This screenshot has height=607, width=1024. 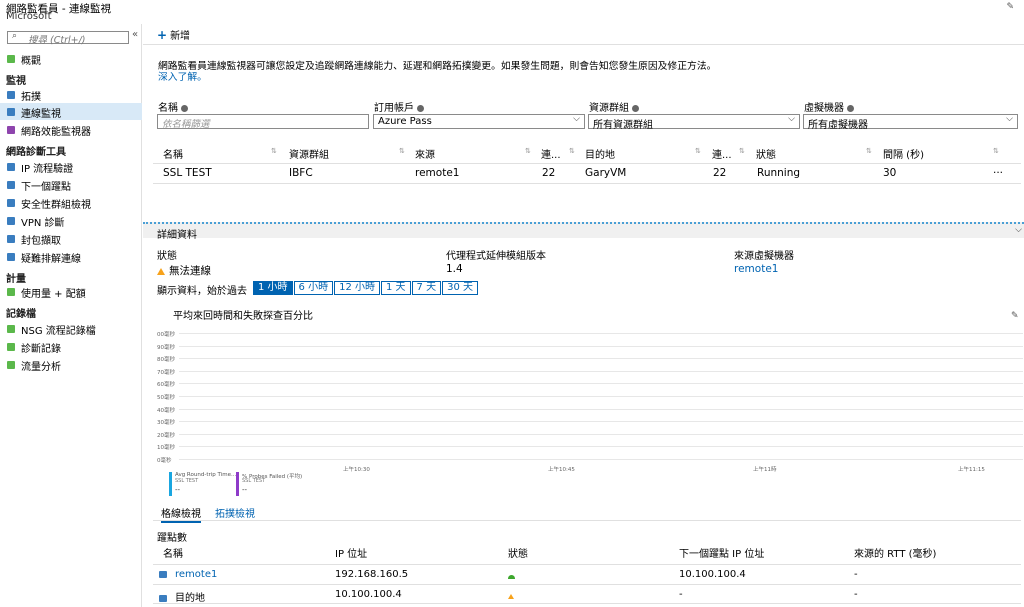 What do you see at coordinates (263, 122) in the screenshot?
I see `name-filter-input: 依名稱篩選` at bounding box center [263, 122].